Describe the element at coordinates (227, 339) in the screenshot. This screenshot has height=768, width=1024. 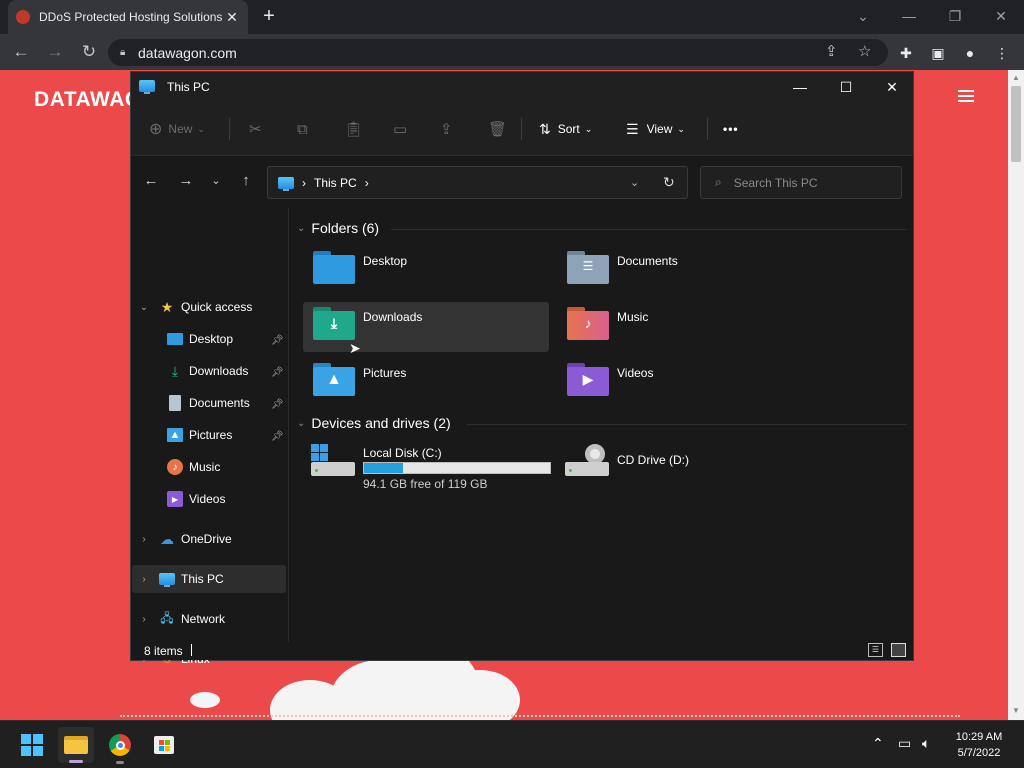
I see `nav-item-desktop: Desktop` at that location.